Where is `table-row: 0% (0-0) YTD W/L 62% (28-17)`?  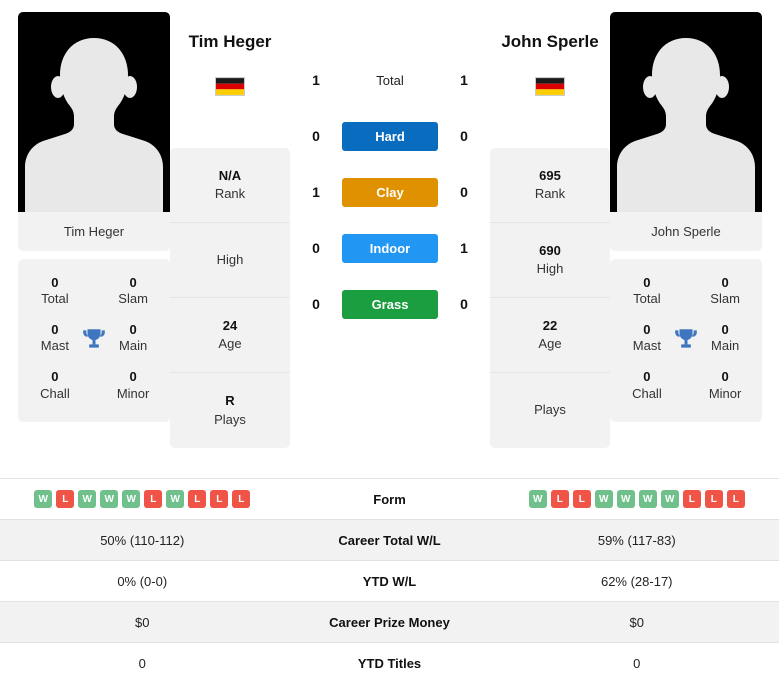
table-row: 0% (0-0) YTD W/L 62% (28-17) is located at coordinates (389, 580).